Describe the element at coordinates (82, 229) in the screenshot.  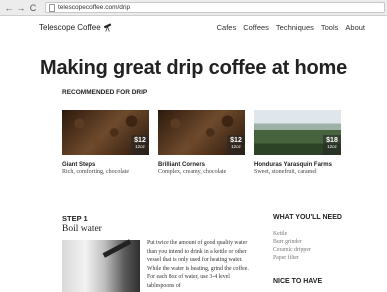
I see `step-title: Boil water` at that location.